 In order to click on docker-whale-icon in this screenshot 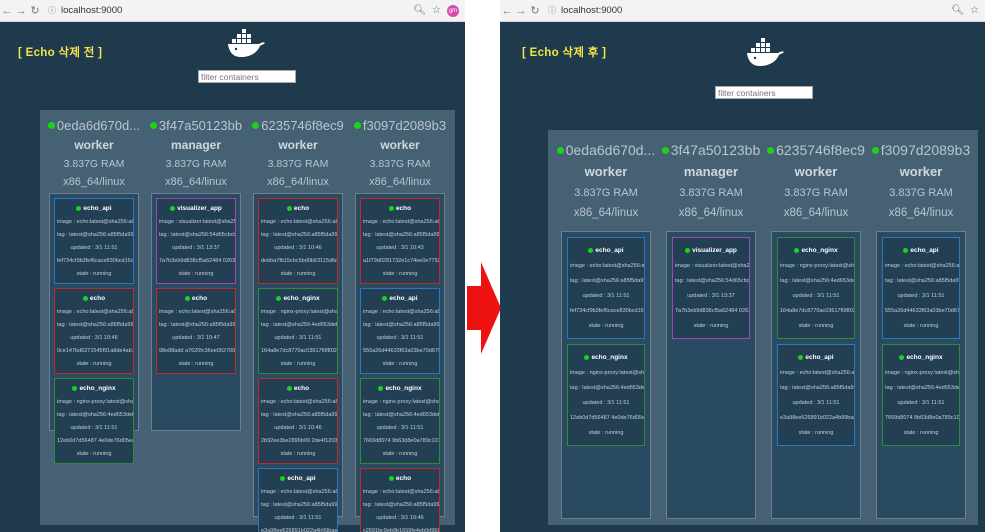, I will do `click(765, 52)`.